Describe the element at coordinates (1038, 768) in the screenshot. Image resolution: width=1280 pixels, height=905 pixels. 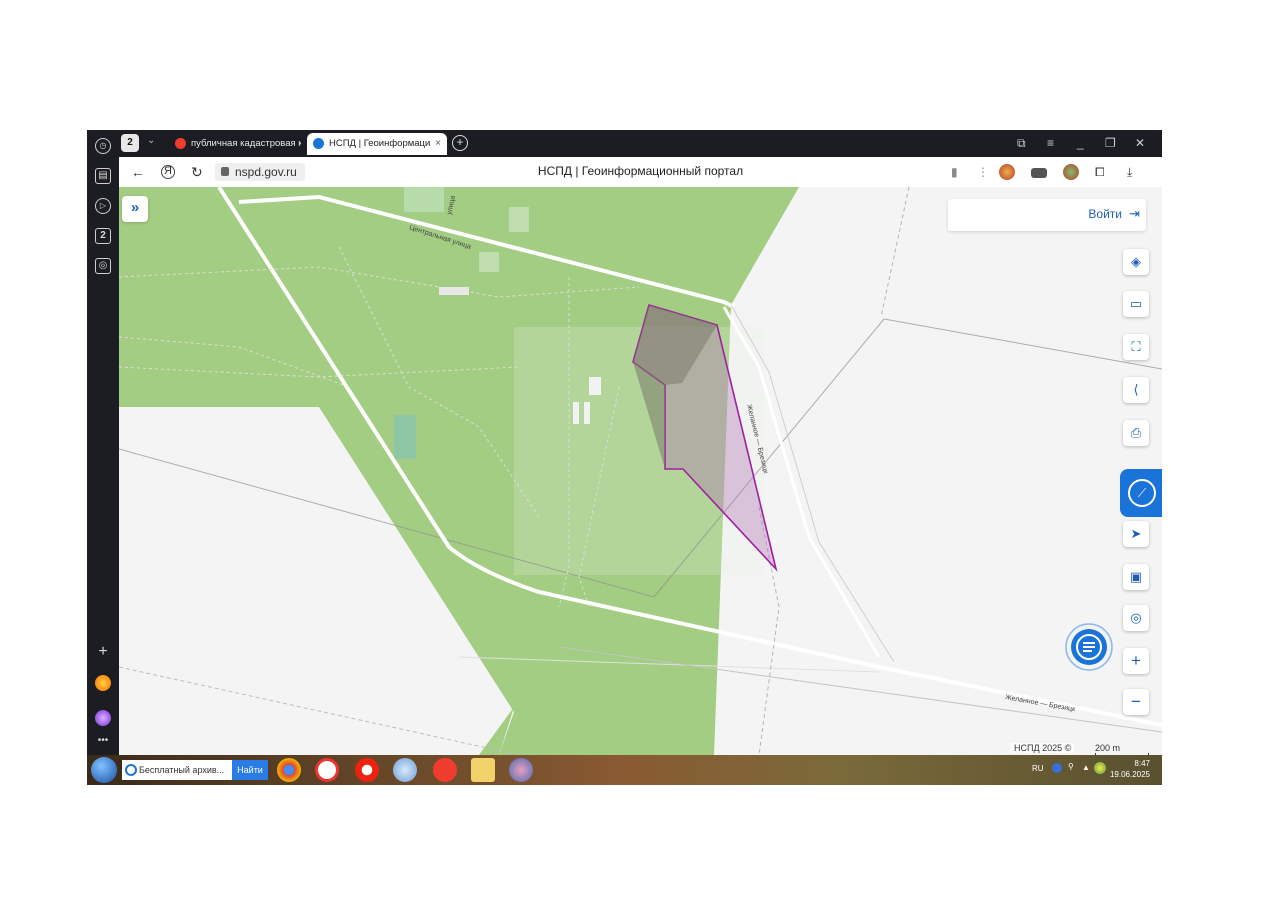
I see `language-indicator: RU` at that location.